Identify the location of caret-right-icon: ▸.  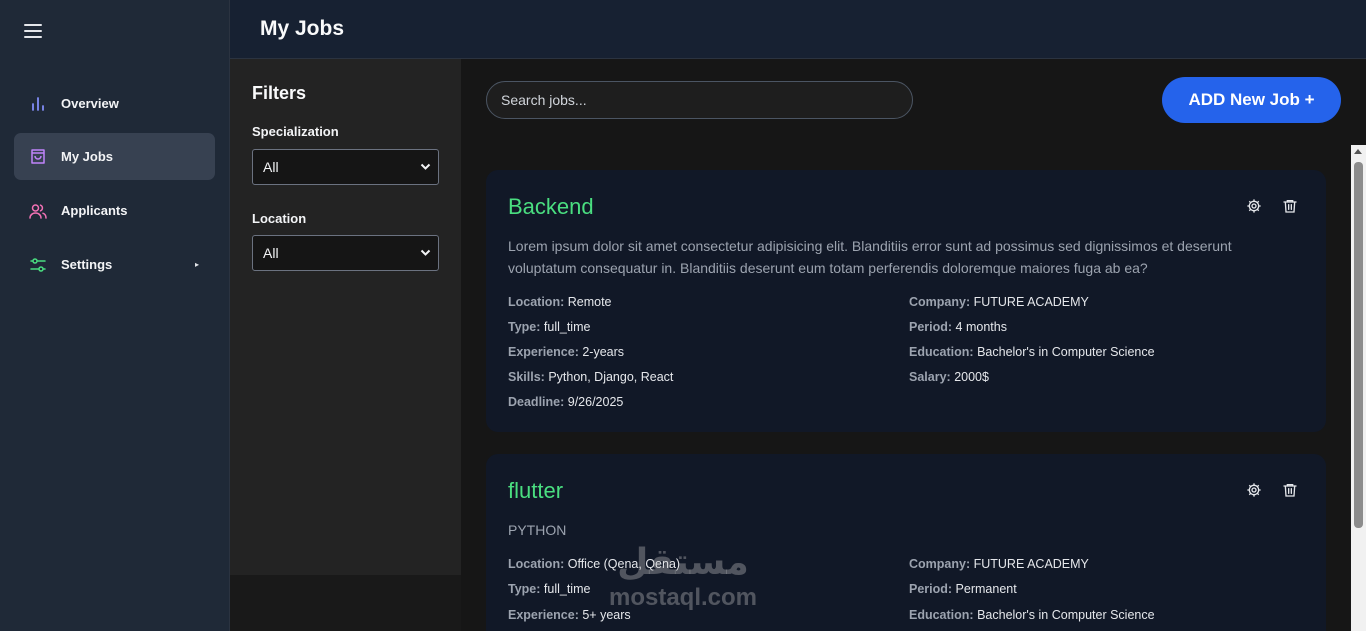
(196, 264).